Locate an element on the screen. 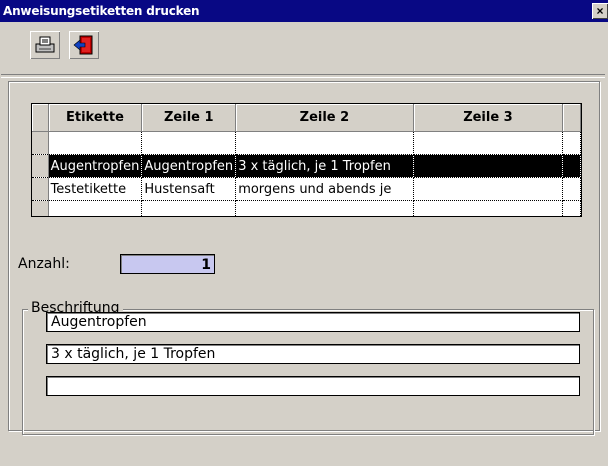 The width and height of the screenshot is (608, 466). beschriftung-line-2-field: 3 x täglich, je 1 Tropfen is located at coordinates (313, 354).